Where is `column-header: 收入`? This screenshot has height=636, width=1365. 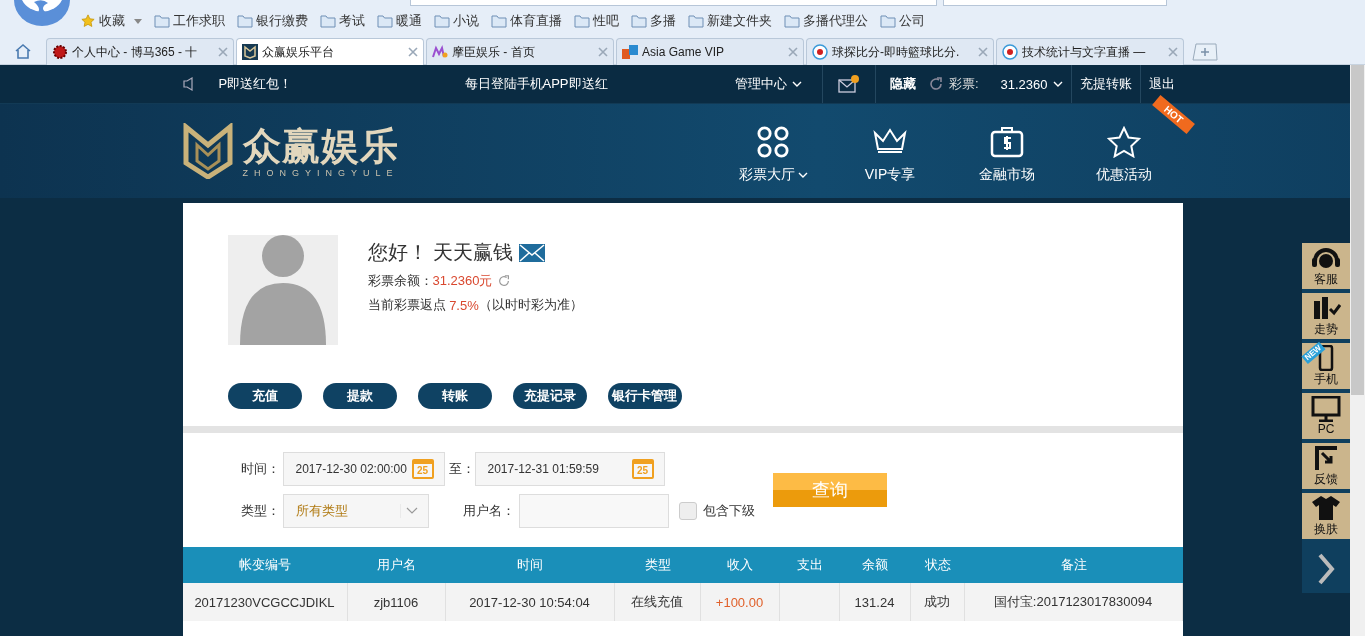
column-header: 收入 is located at coordinates (740, 565).